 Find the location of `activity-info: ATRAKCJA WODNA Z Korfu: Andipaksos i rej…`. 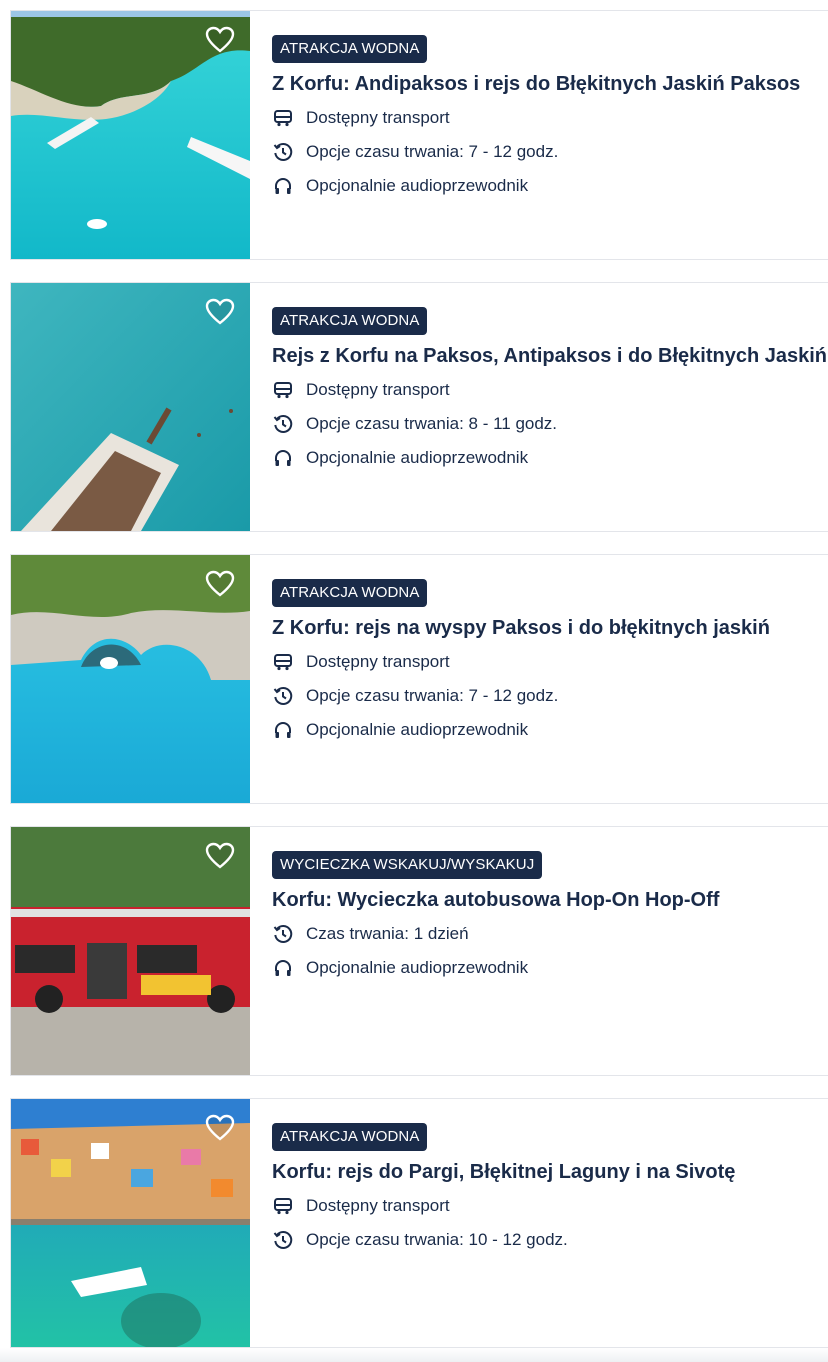

activity-info: ATRAKCJA WODNA Z Korfu: Andipaksos i rej… is located at coordinates (539, 135).